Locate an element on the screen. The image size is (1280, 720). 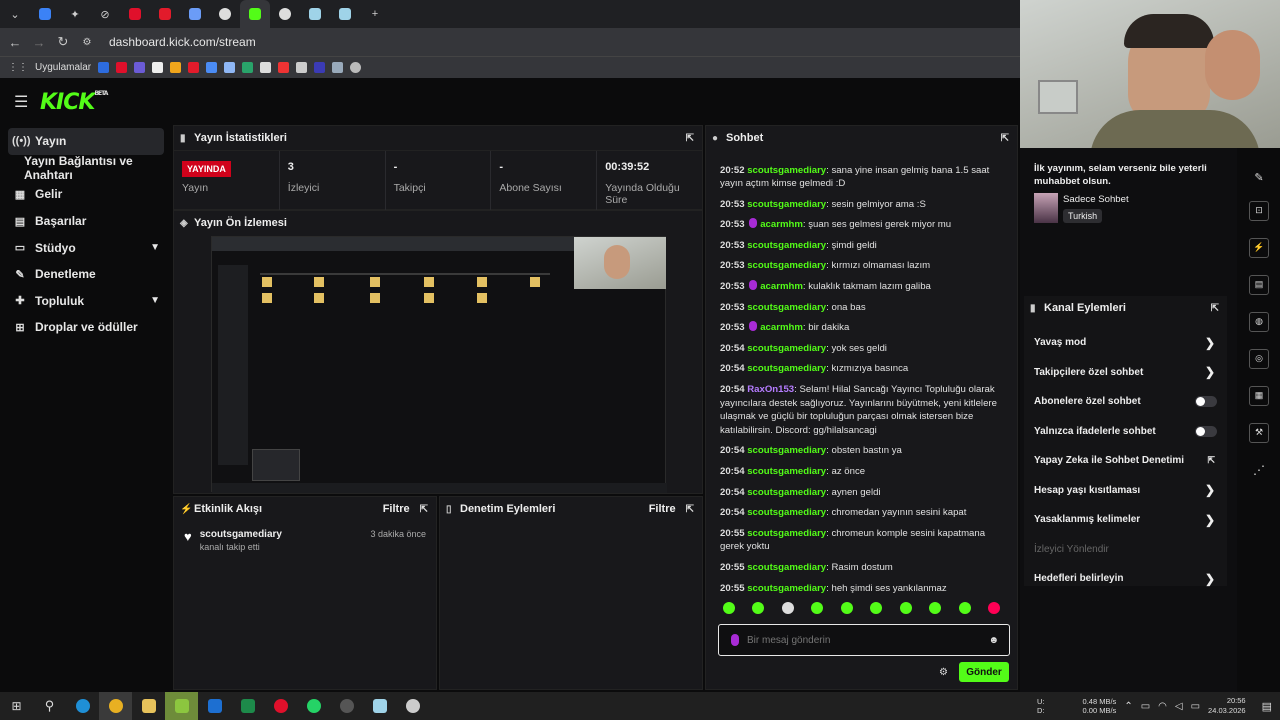
subscribers-only-toggle is located at coordinates (1206, 402).